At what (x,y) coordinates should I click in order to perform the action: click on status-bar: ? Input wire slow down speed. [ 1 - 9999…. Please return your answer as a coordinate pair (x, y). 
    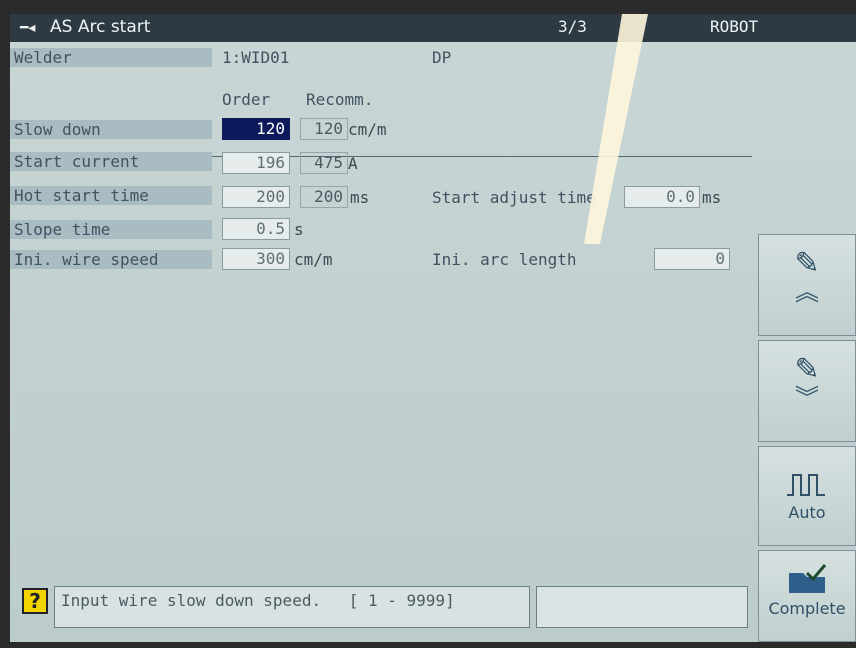
    Looking at the image, I should click on (384, 608).